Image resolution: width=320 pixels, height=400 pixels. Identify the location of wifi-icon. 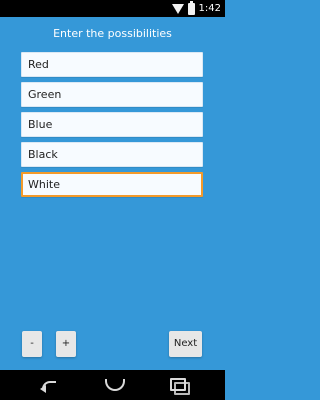
(177, 9).